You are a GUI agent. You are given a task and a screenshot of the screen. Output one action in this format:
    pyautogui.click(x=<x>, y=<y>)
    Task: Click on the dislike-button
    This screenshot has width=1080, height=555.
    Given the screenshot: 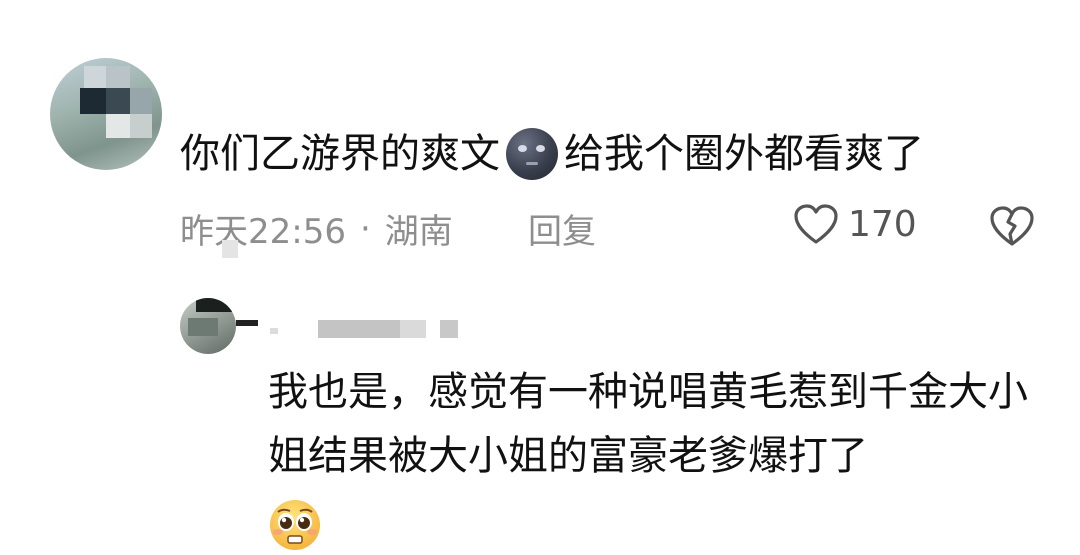 What is the action you would take?
    pyautogui.click(x=1012, y=228)
    